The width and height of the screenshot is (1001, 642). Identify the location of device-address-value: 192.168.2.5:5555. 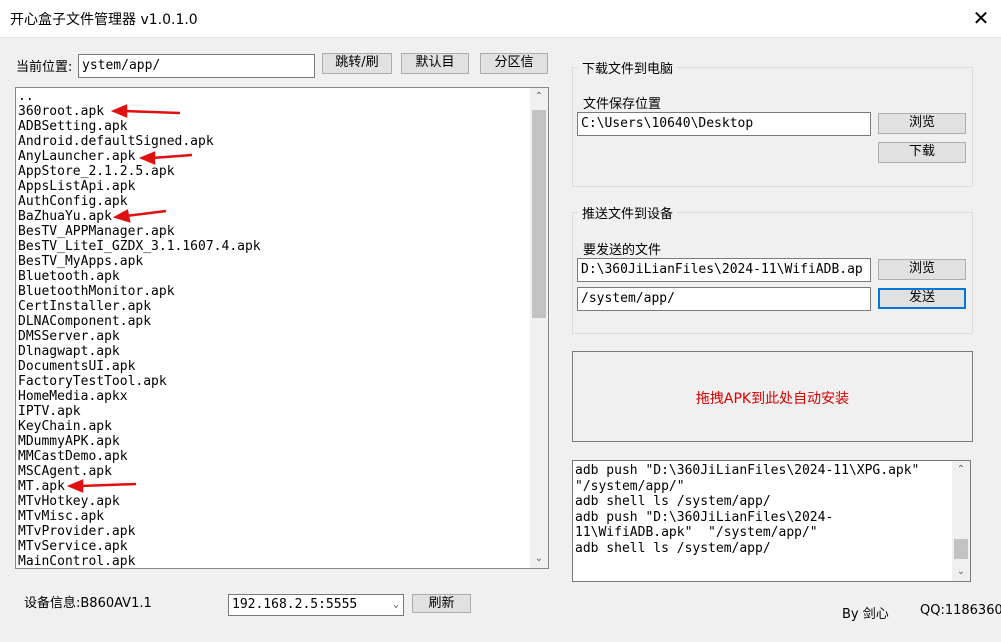
(295, 604).